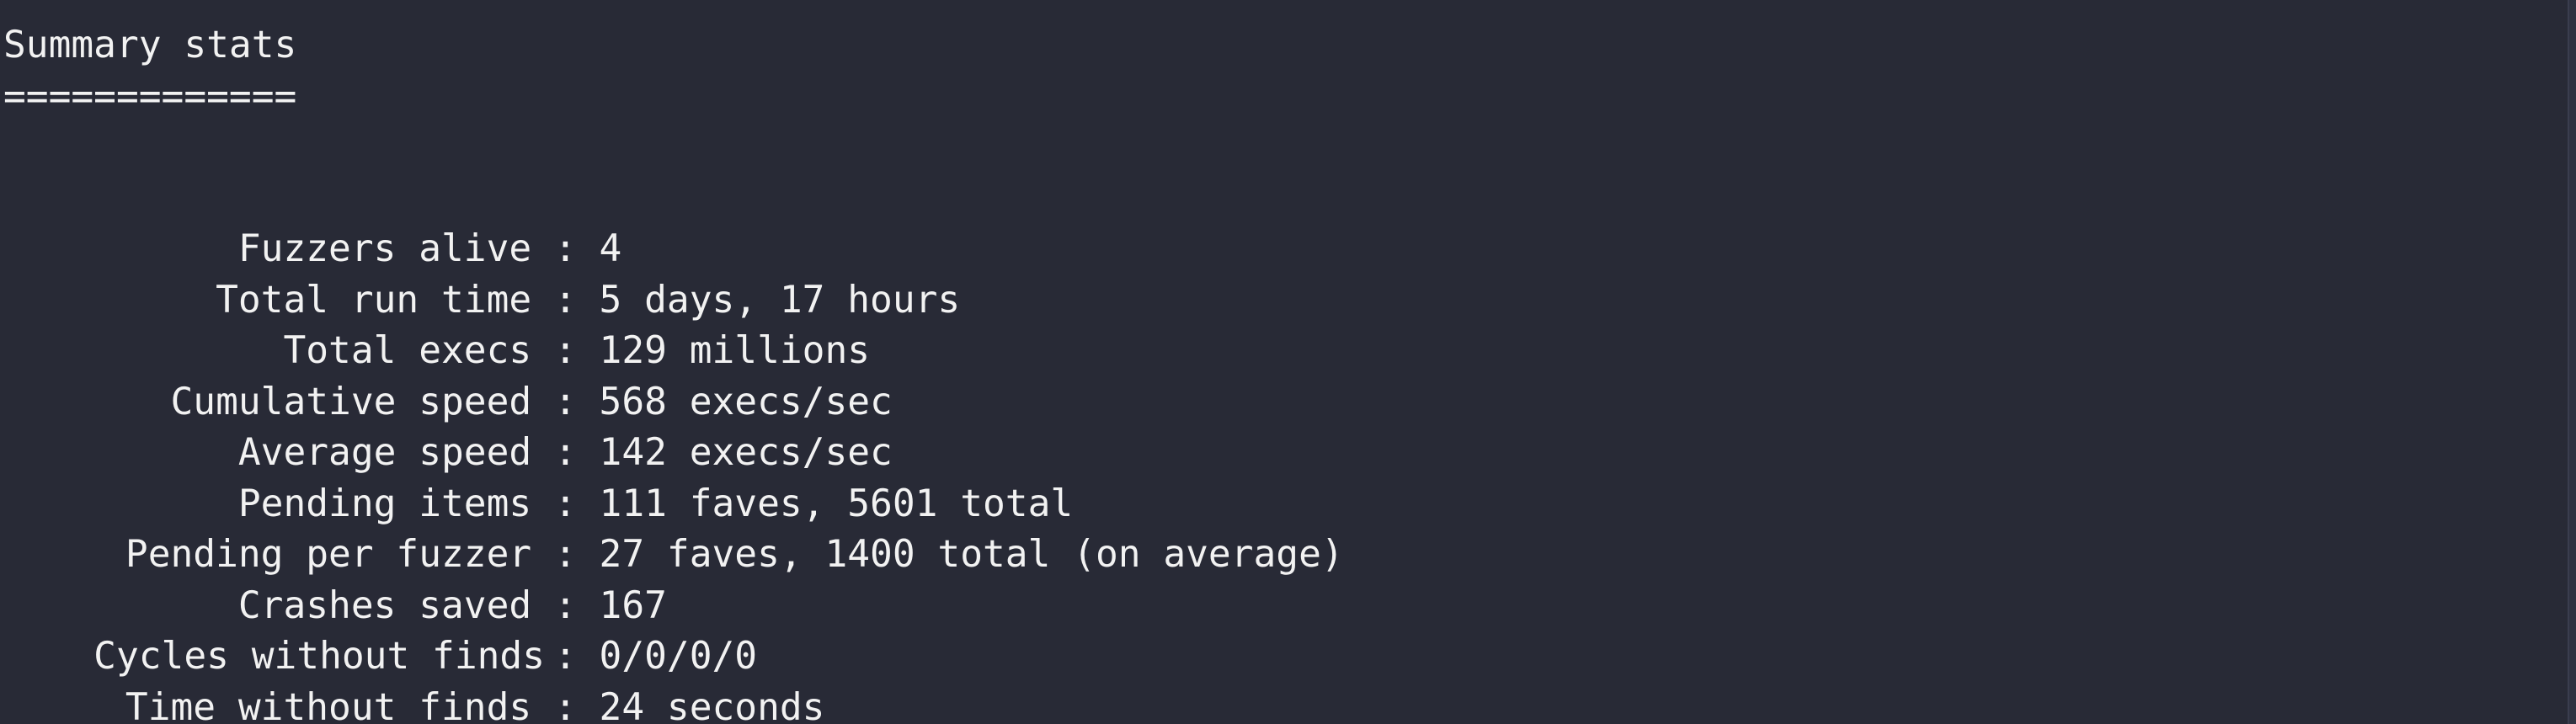 This screenshot has height=724, width=2576. Describe the element at coordinates (384, 503) in the screenshot. I see `stat-label: Pending items` at that location.